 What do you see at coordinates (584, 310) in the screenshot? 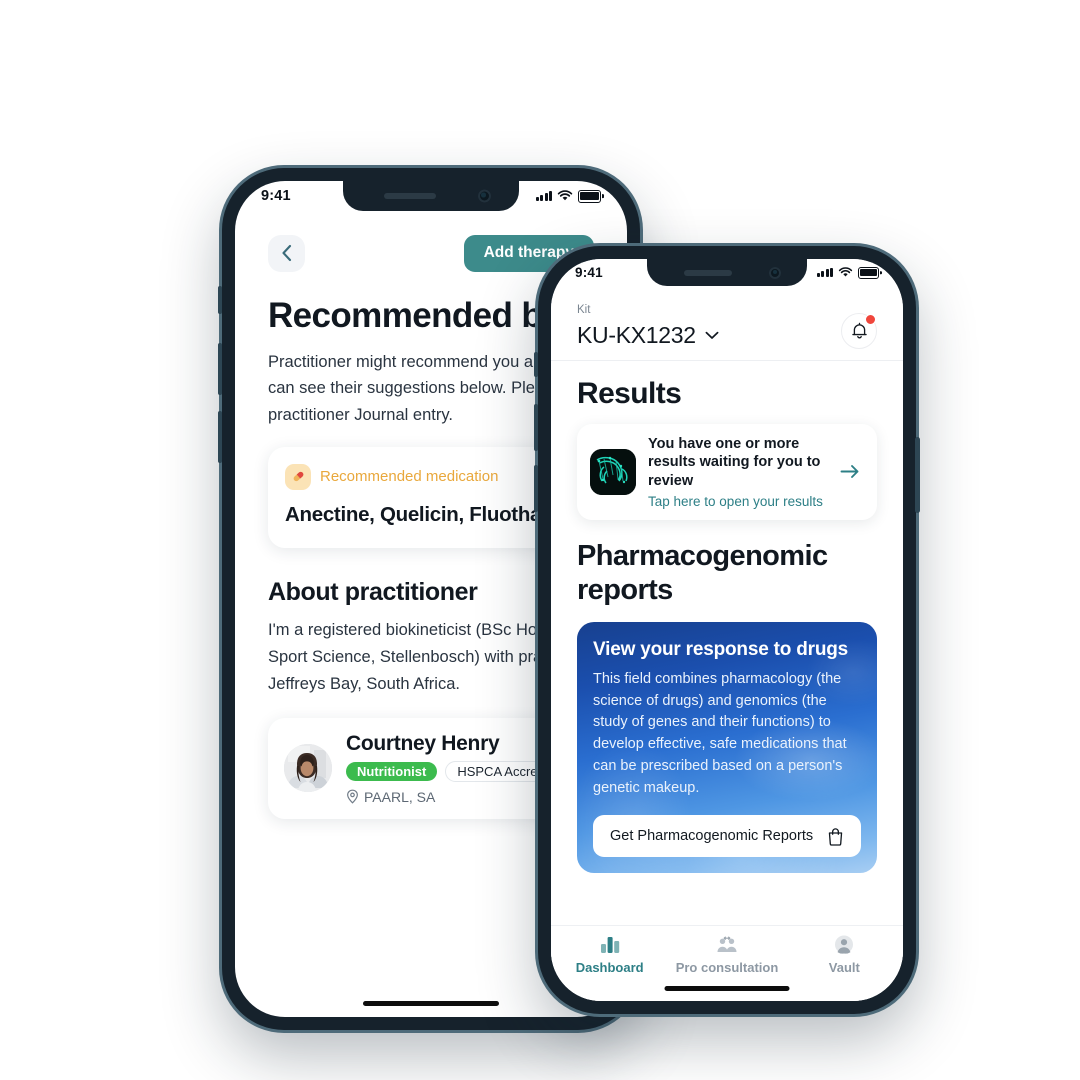
I see `kit-label: Kit` at bounding box center [584, 310].